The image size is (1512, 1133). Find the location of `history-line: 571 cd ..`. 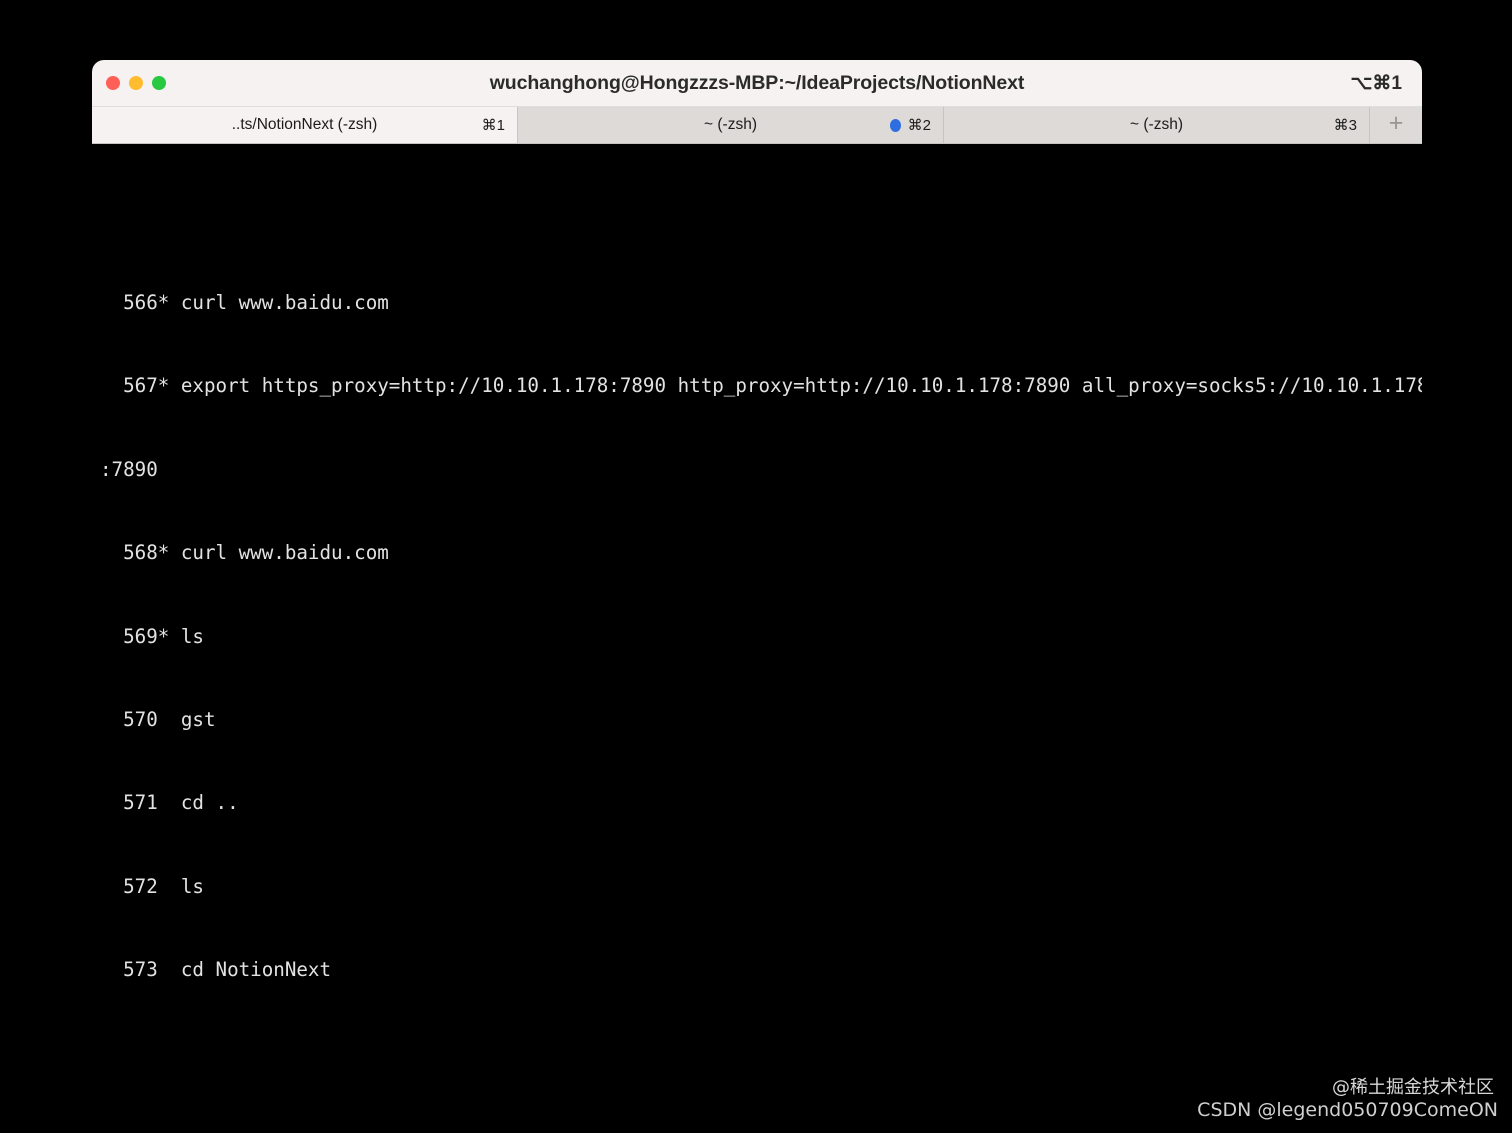

history-line: 571 cd .. is located at coordinates (169, 803).